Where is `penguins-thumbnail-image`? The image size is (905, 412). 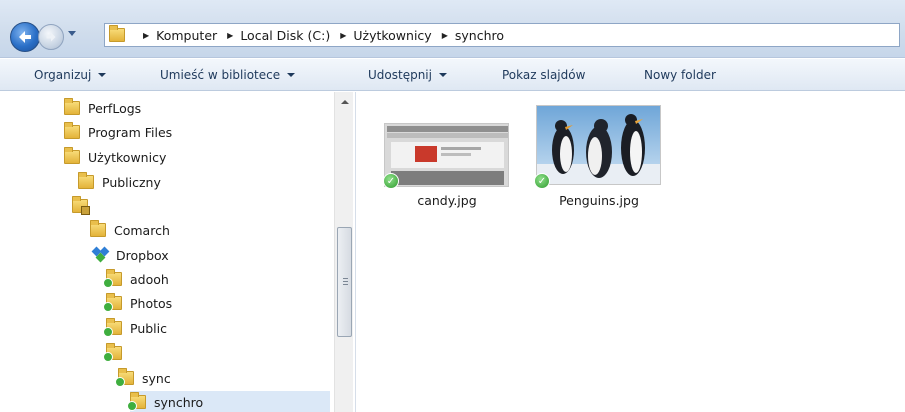
penguins-thumbnail-image is located at coordinates (598, 145).